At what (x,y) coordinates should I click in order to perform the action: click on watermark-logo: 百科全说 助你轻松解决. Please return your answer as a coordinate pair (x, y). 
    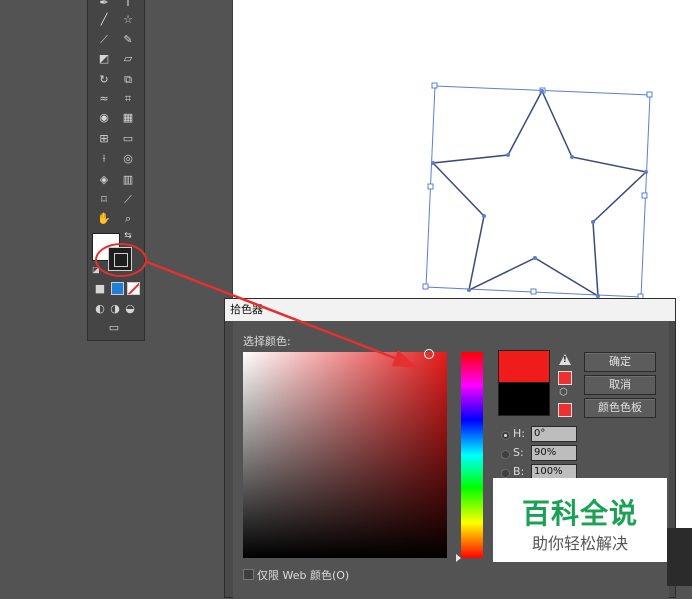
    Looking at the image, I should click on (580, 520).